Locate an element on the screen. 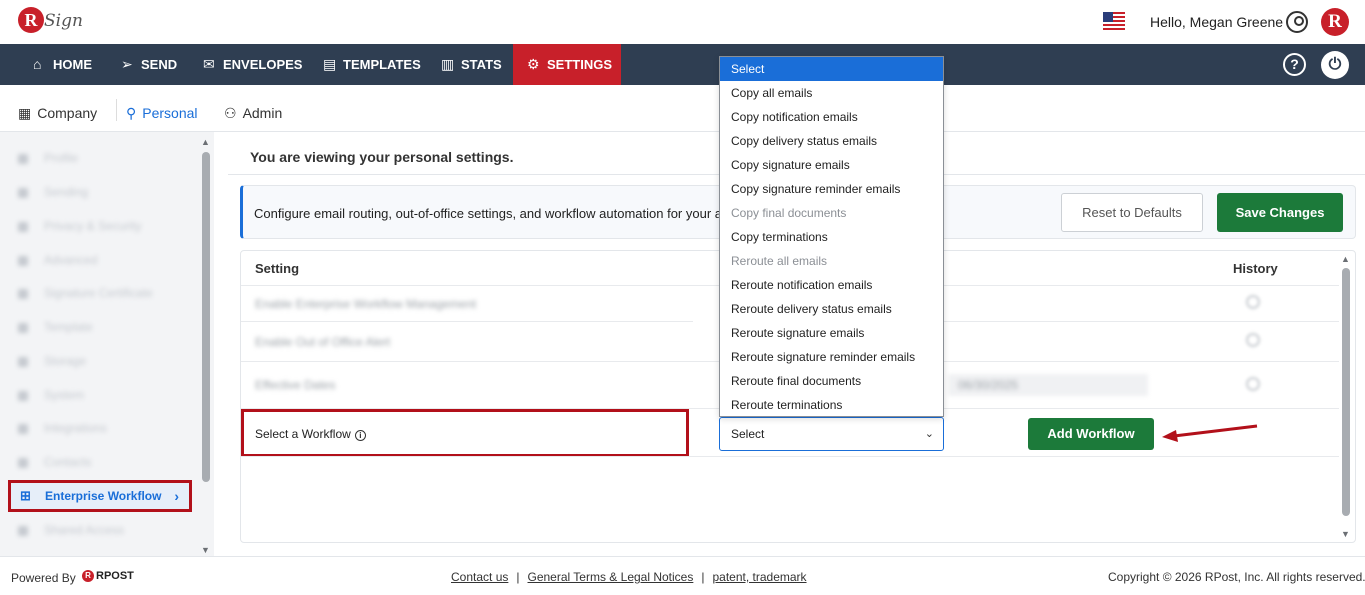 This screenshot has width=1365, height=595. dropdown-option: Reroute delivery status emails is located at coordinates (831, 309).